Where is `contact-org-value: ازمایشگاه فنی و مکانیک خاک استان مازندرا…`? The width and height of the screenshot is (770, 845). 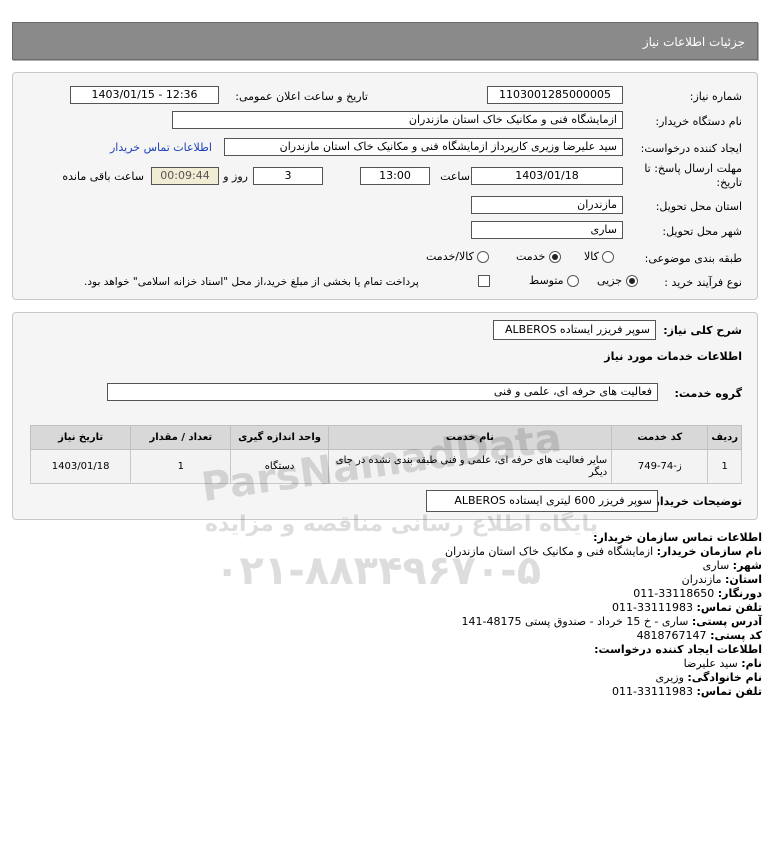
contact-org-value: ازمایشگاه فنی و مکانیک خاک استان مازندرا… is located at coordinates (549, 551).